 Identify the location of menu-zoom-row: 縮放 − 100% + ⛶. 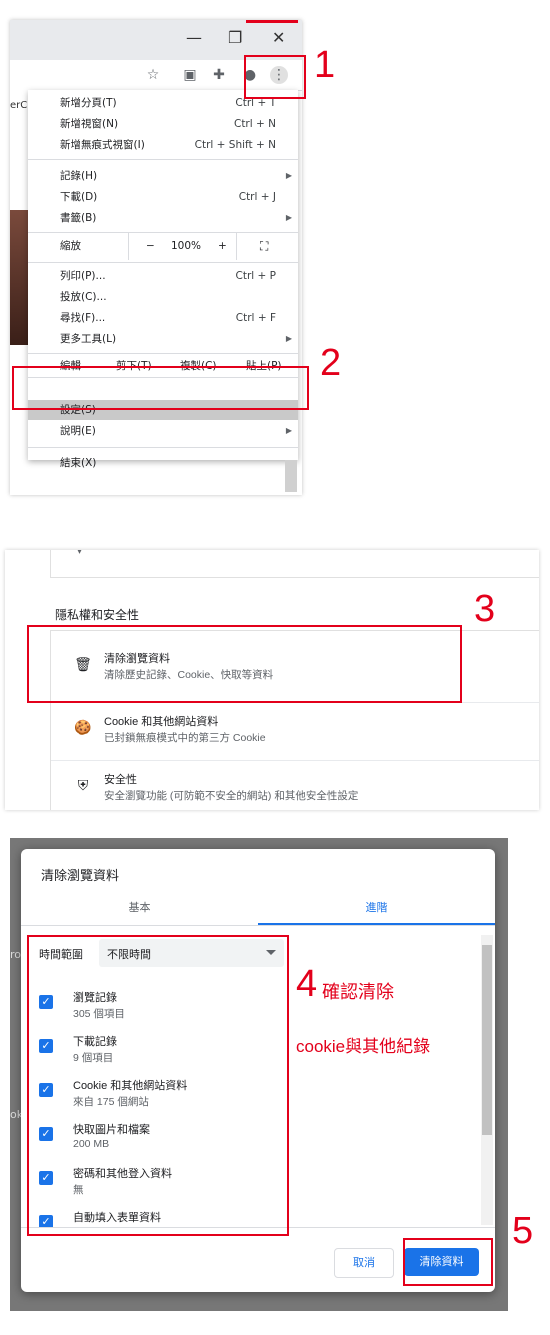
(163, 246).